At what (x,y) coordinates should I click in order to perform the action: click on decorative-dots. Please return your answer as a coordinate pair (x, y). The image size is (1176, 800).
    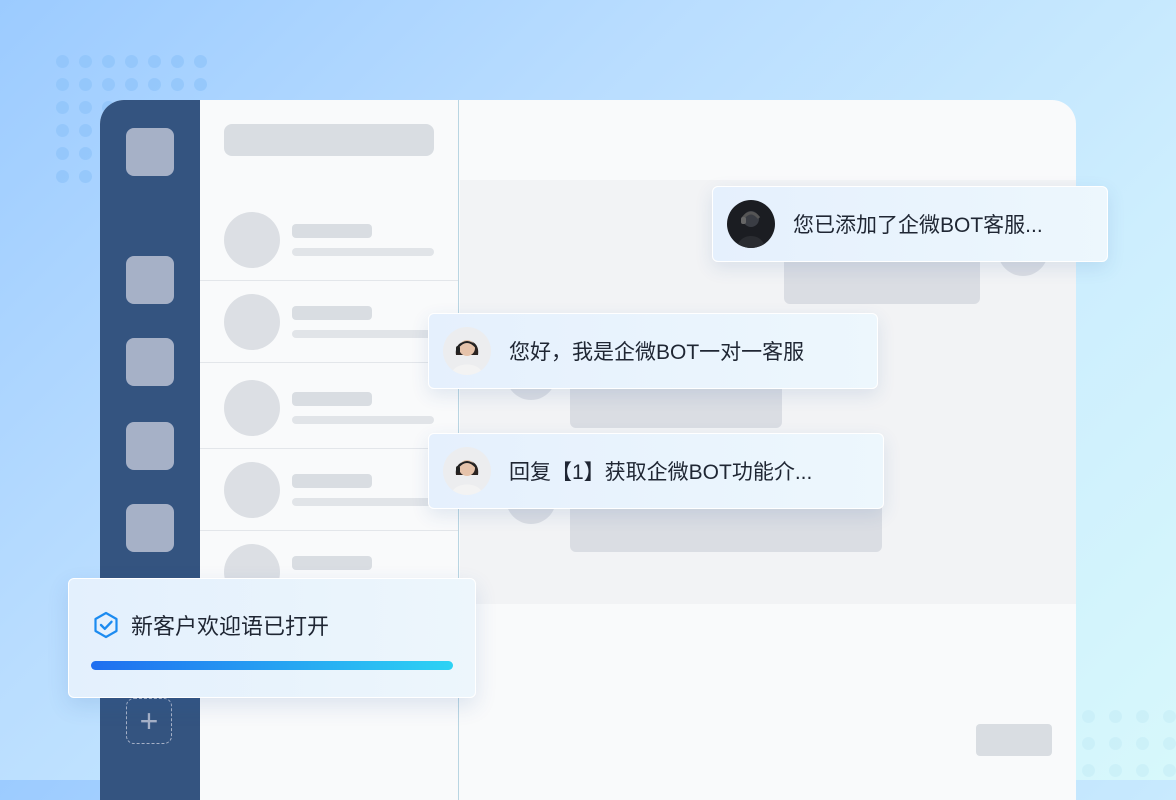
    Looking at the image, I should click on (1129, 743).